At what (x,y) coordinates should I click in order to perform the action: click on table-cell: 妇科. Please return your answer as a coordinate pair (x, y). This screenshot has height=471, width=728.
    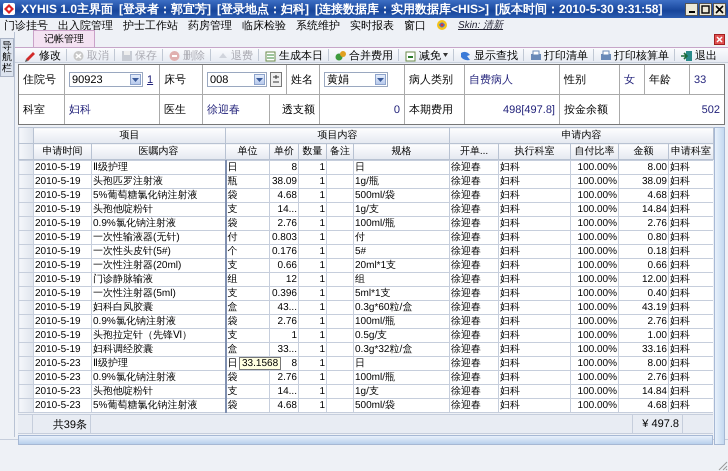
    Looking at the image, I should click on (534, 195).